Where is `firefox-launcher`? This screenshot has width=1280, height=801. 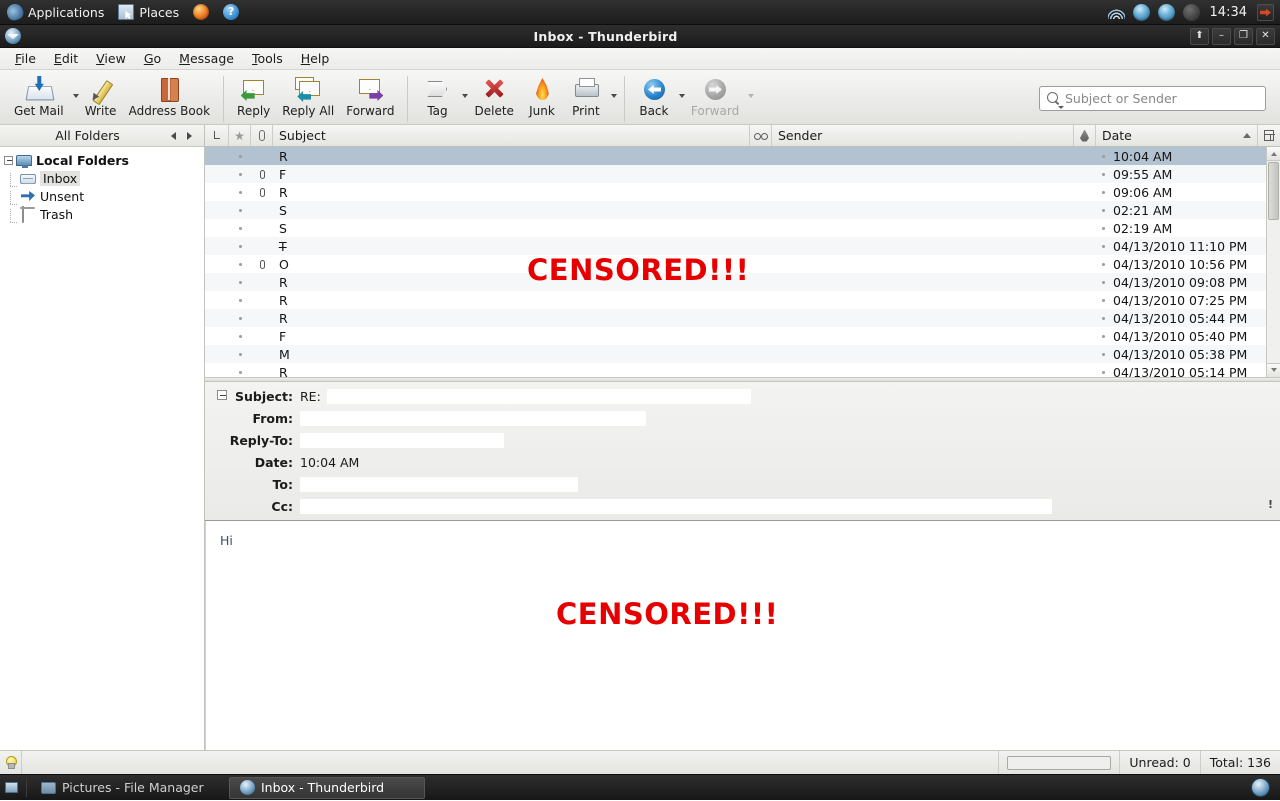
firefox-launcher is located at coordinates (201, 12).